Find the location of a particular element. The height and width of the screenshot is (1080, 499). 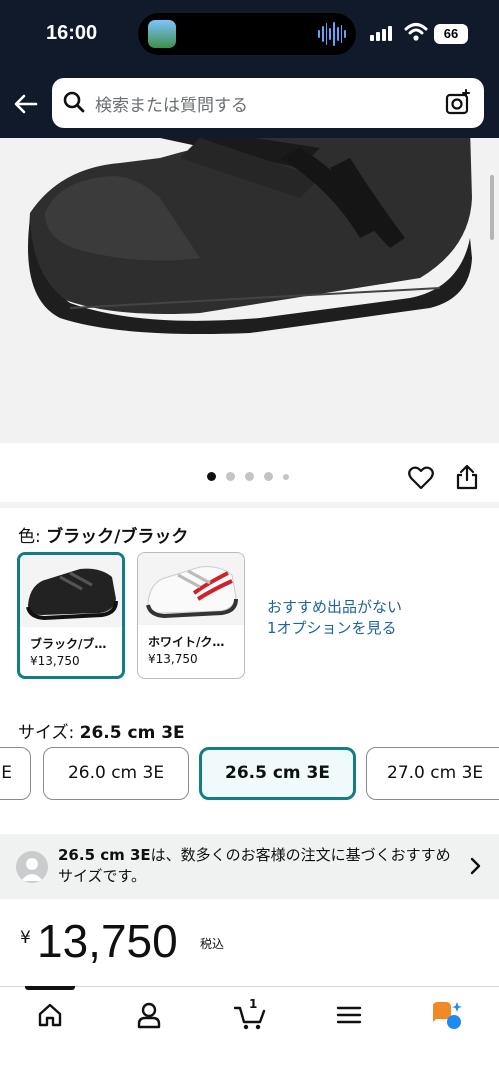

audio-wave-icon is located at coordinates (332, 34).